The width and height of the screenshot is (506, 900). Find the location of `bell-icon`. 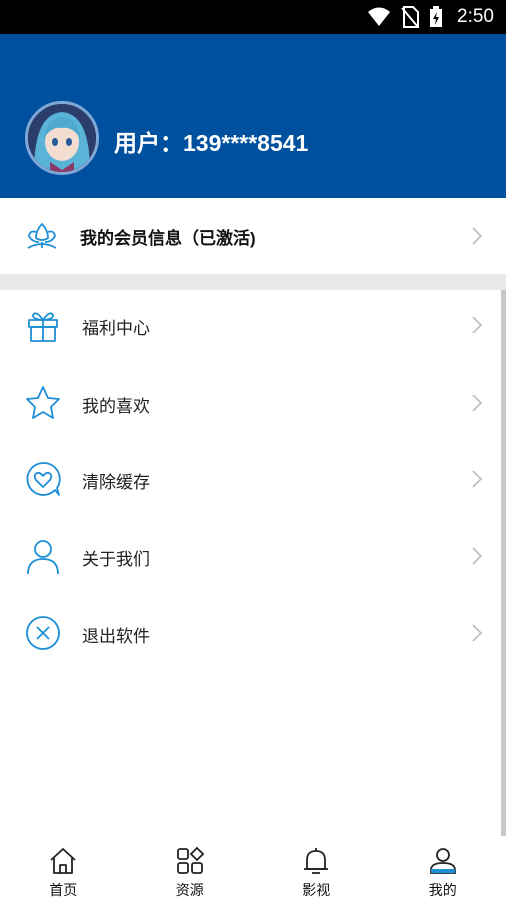

bell-icon is located at coordinates (316, 861).